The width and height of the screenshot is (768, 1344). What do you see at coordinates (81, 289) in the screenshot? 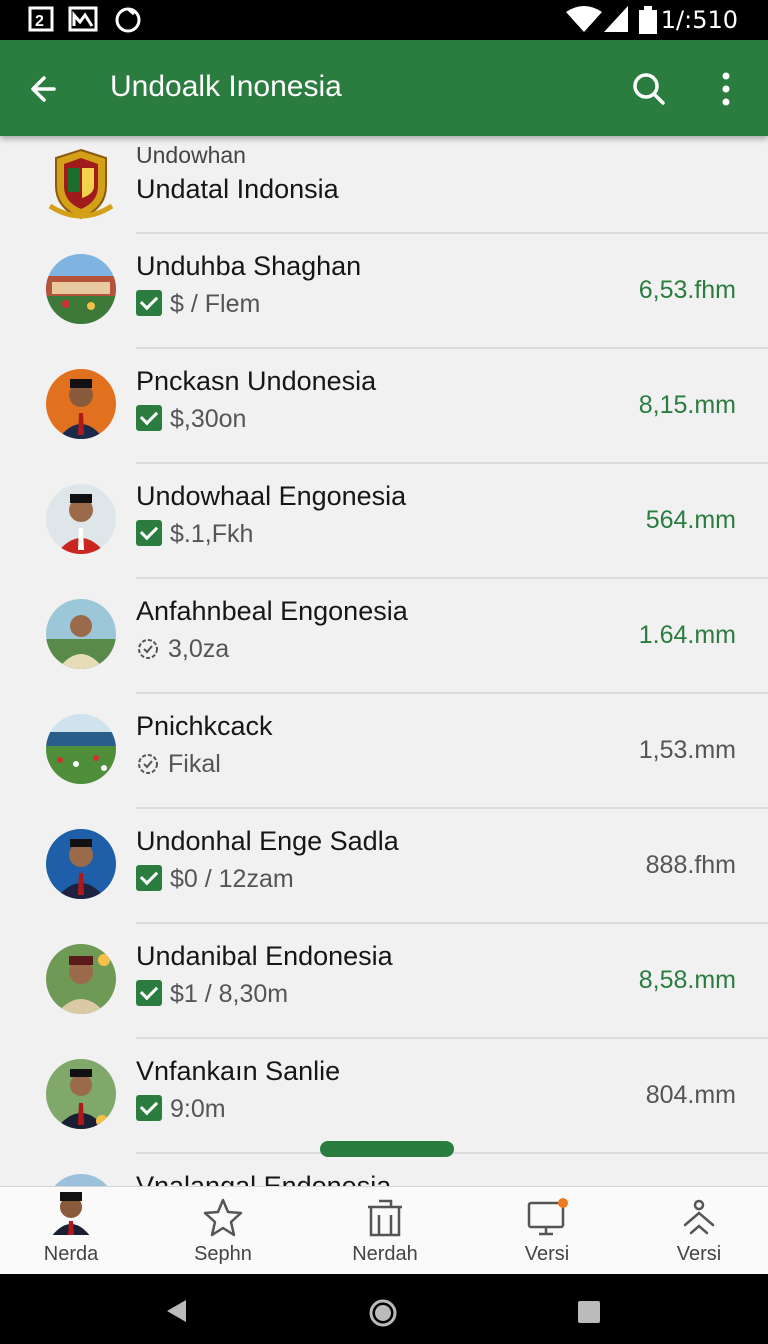
I see `building-photo-avatar` at bounding box center [81, 289].